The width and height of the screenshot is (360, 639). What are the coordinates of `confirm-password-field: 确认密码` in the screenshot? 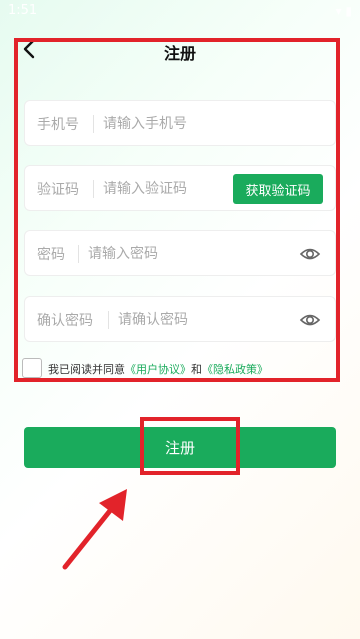 It's located at (180, 319).